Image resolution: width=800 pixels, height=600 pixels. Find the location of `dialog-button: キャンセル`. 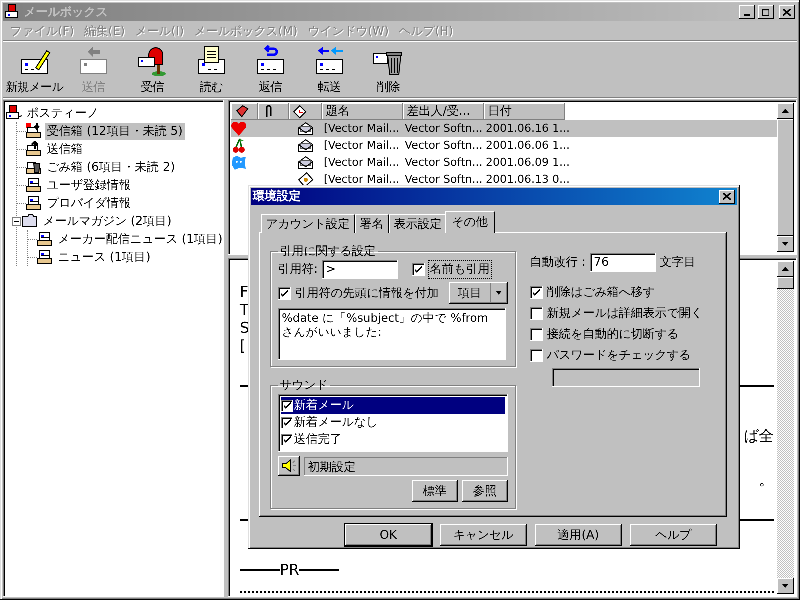

dialog-button: キャンセル is located at coordinates (483, 535).